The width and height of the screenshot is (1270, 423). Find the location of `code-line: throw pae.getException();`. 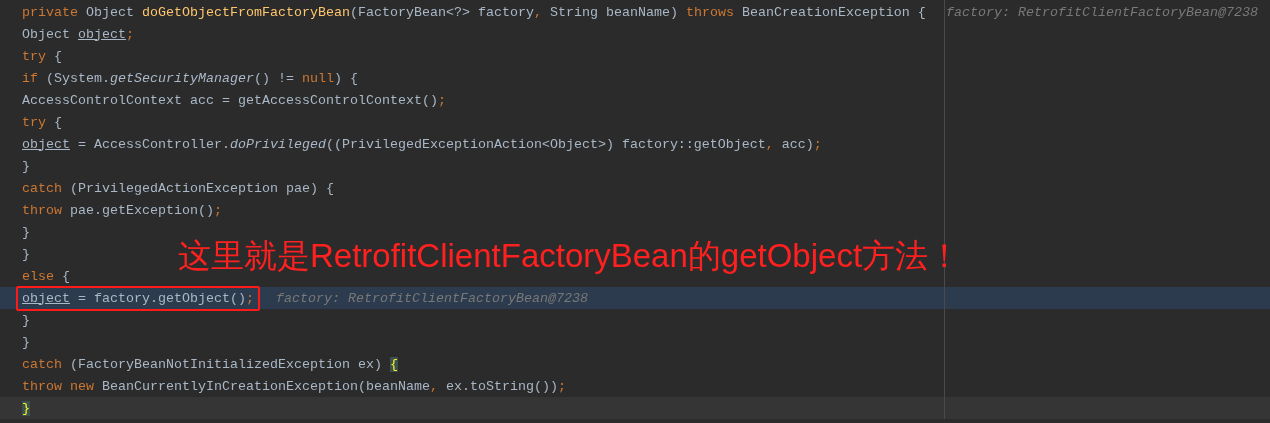

code-line: throw pae.getException(); is located at coordinates (122, 210).